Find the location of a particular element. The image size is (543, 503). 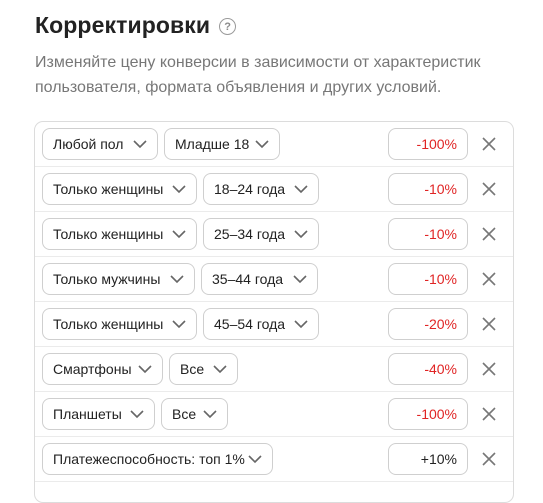

age-select-value: 18–24 года is located at coordinates (250, 189).